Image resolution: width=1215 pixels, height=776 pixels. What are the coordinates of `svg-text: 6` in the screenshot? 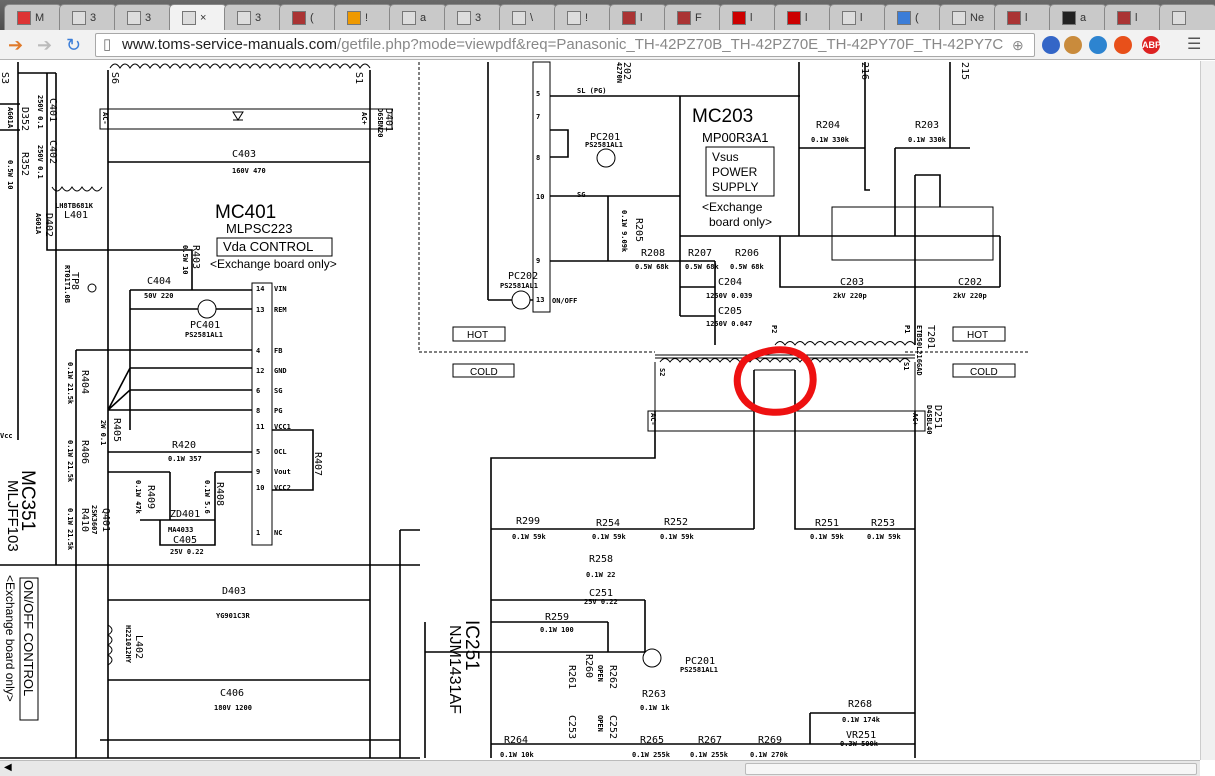 It's located at (258, 391).